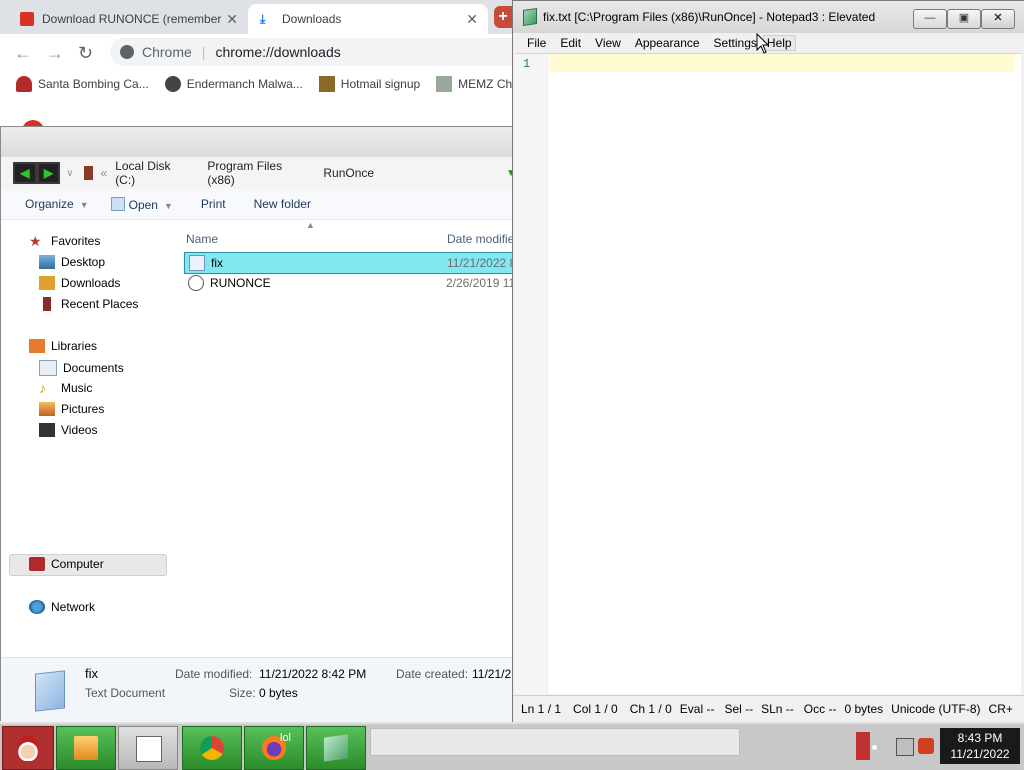 The width and height of the screenshot is (1024, 770). I want to click on taskbar-media-button, so click(148, 748).